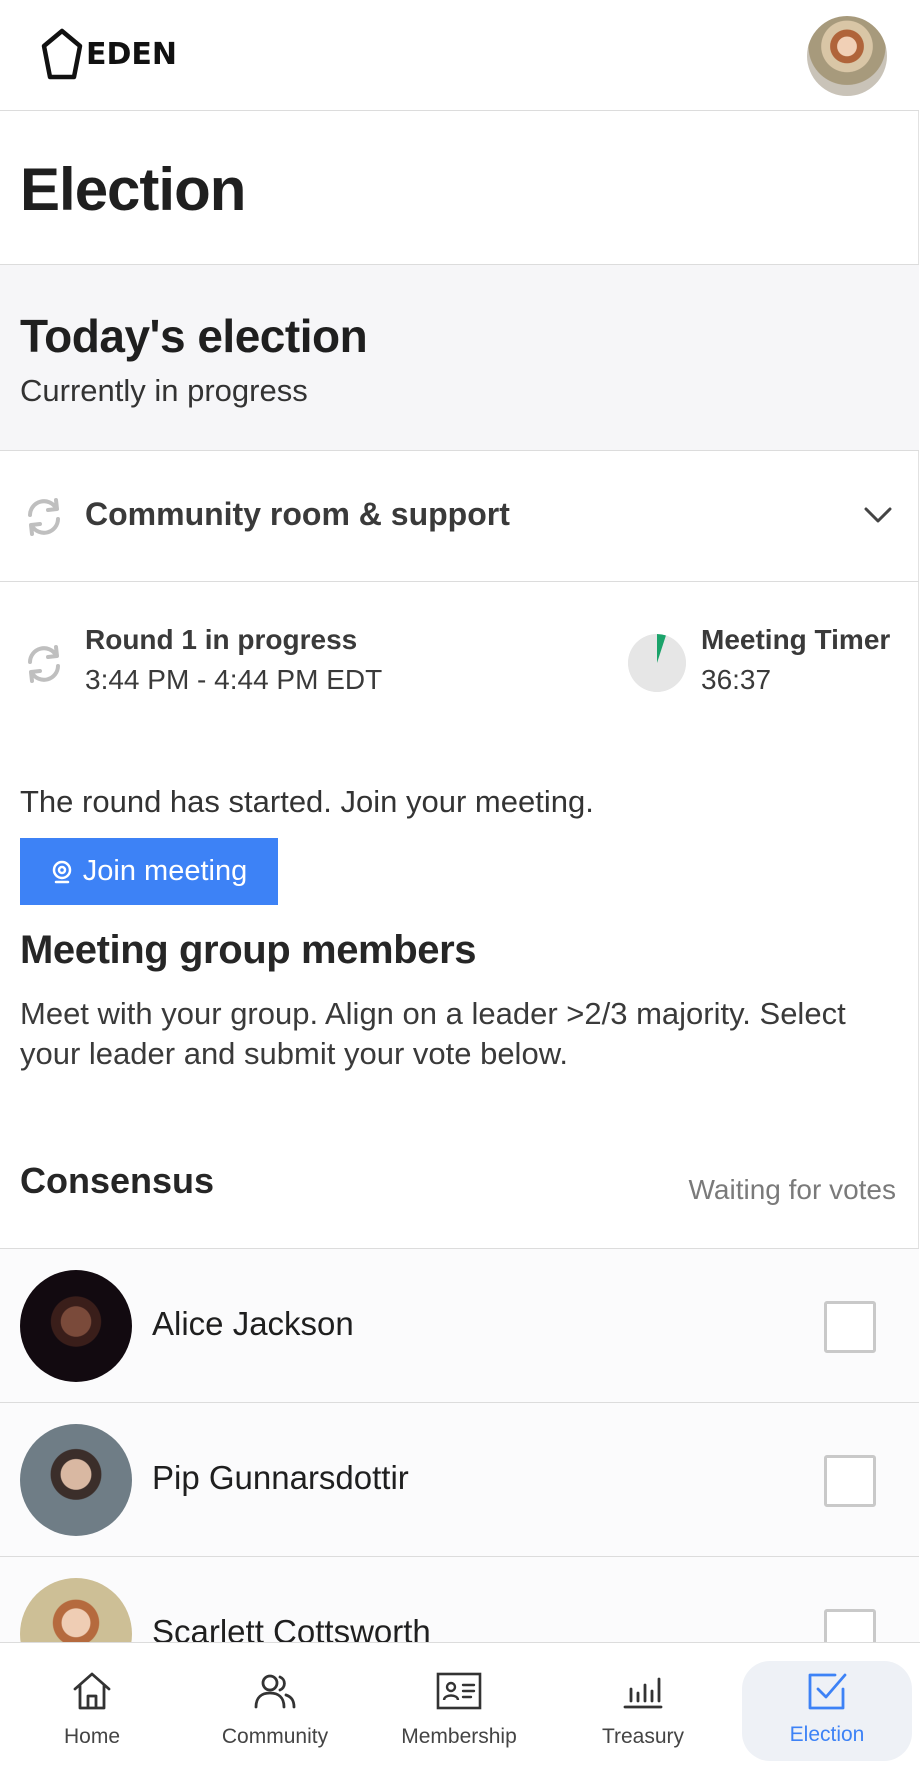 The image size is (920, 1770). Describe the element at coordinates (275, 1736) in the screenshot. I see `nav-label-community: Community` at that location.